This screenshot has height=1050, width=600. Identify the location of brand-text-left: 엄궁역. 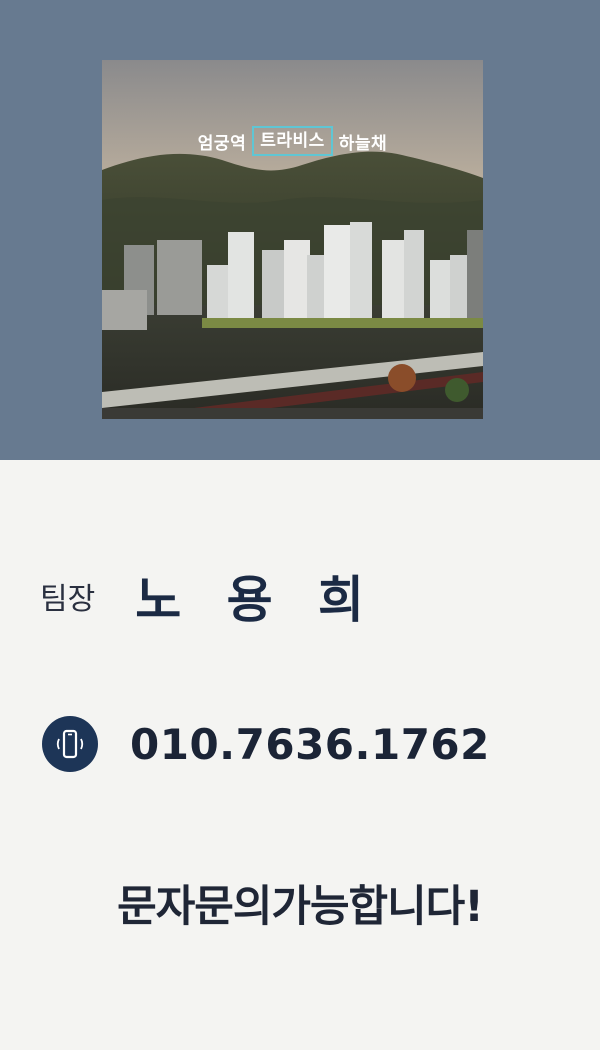
(222, 143).